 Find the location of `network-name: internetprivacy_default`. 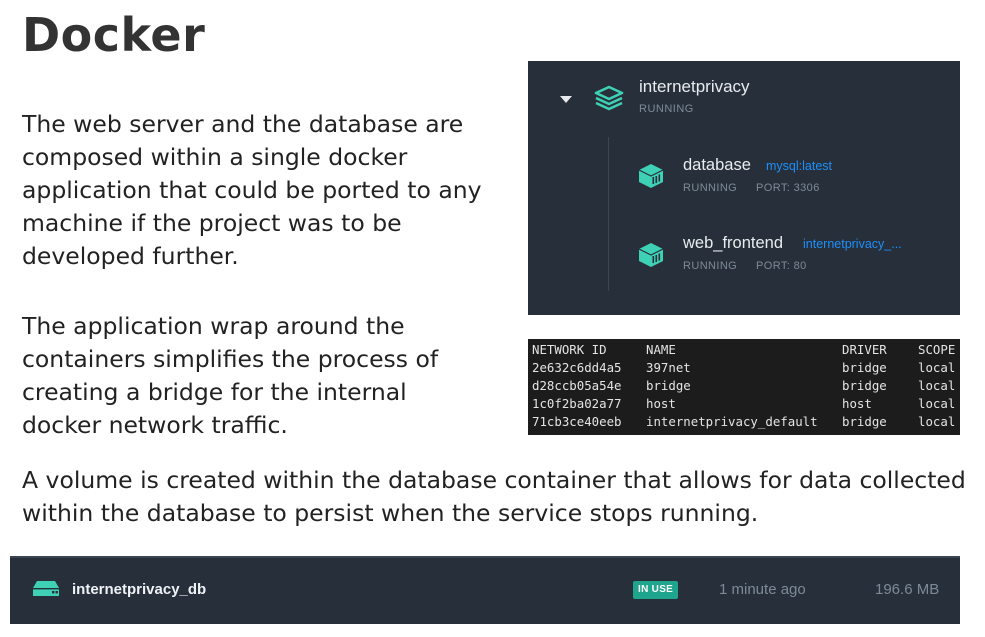

network-name: internetprivacy_default is located at coordinates (732, 421).